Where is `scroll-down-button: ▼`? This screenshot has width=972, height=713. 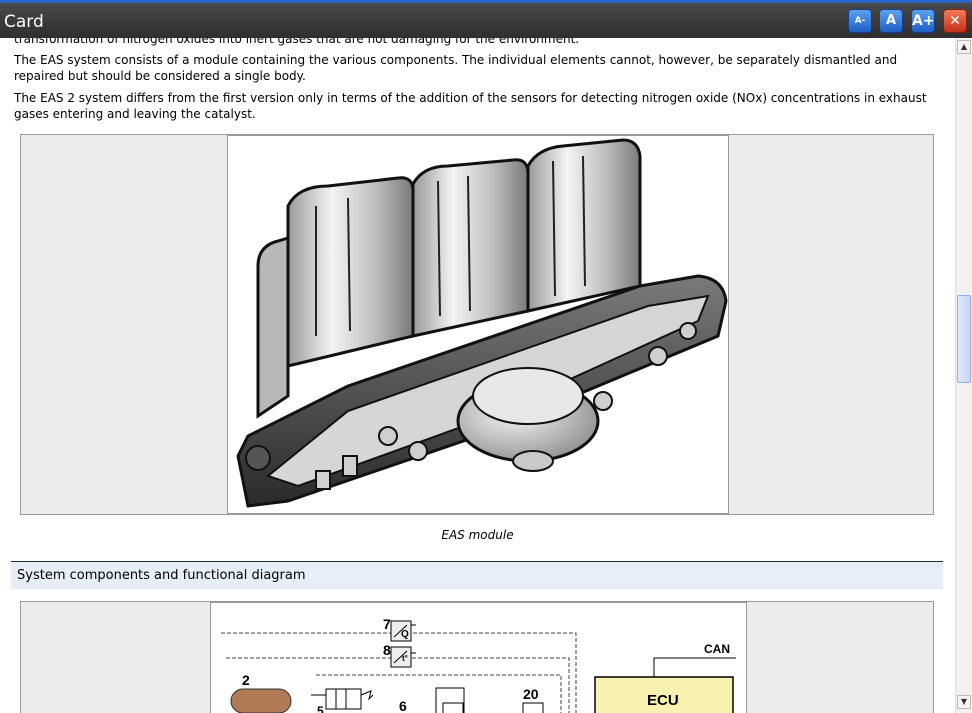
scroll-down-button: ▼ is located at coordinates (964, 702).